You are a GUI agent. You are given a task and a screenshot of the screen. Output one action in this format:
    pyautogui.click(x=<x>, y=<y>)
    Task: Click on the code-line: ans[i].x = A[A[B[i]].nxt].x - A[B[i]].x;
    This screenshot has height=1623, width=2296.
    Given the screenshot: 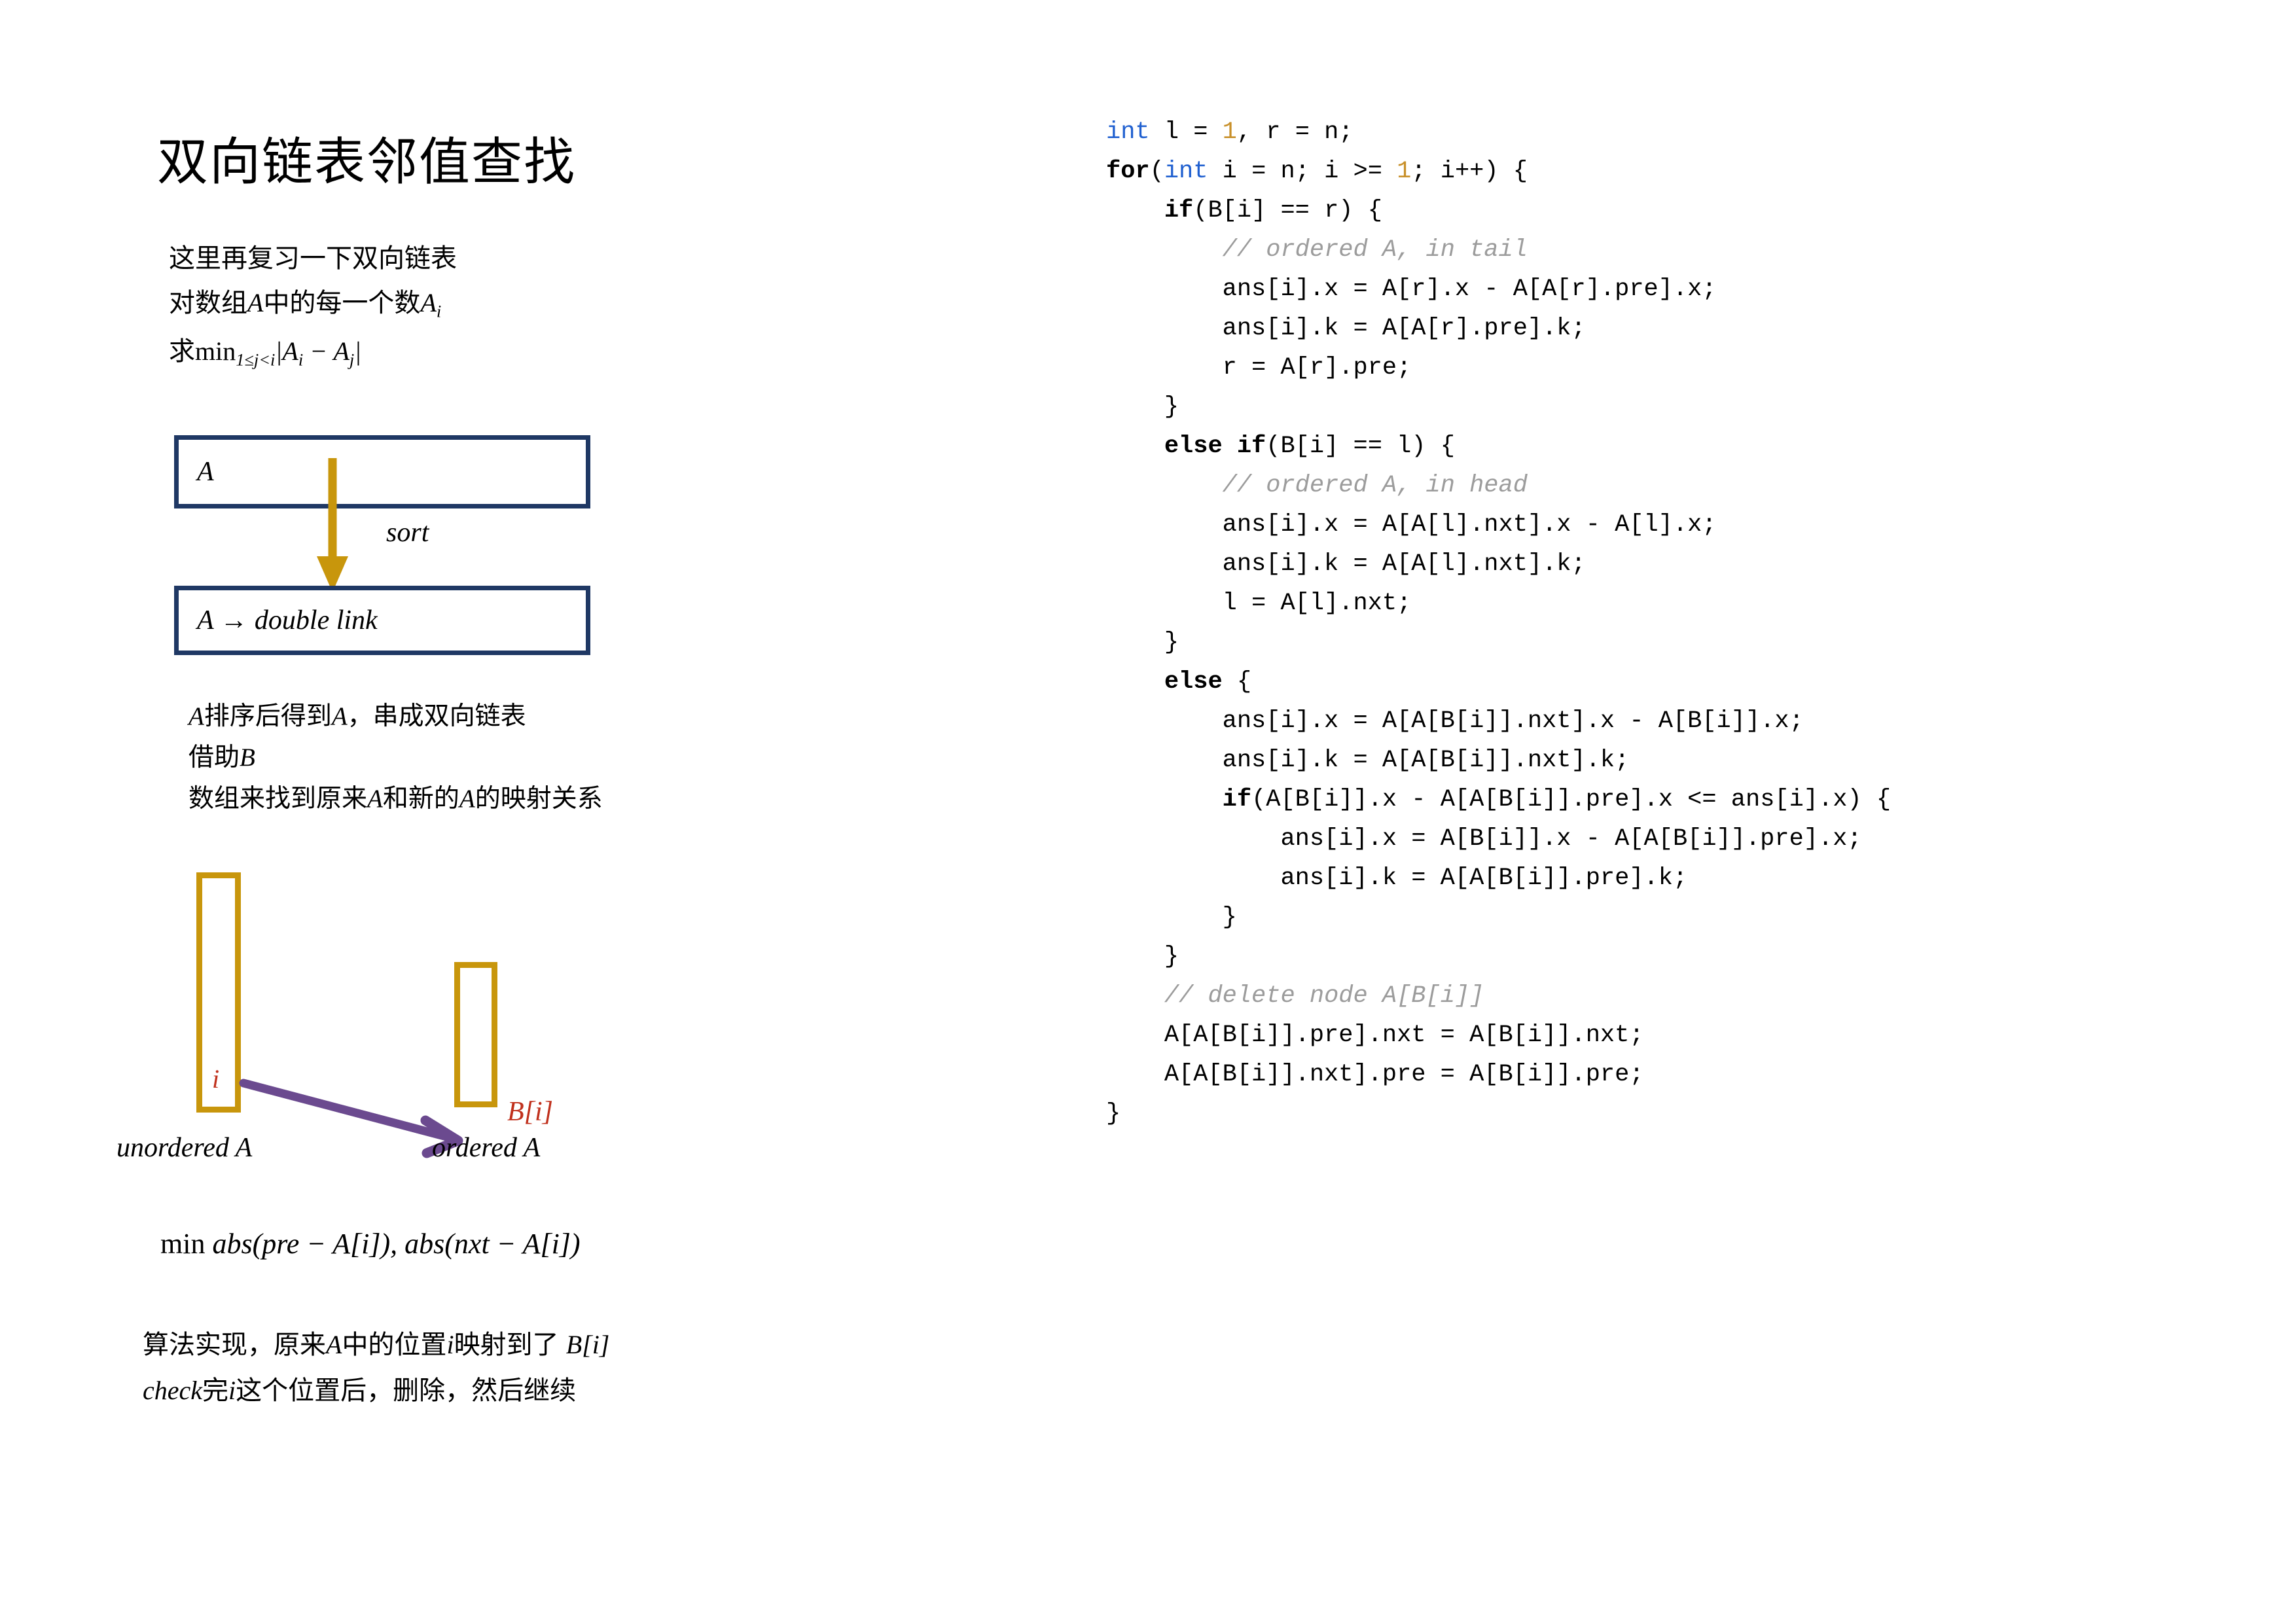 What is the action you would take?
    pyautogui.click(x=1455, y=721)
    